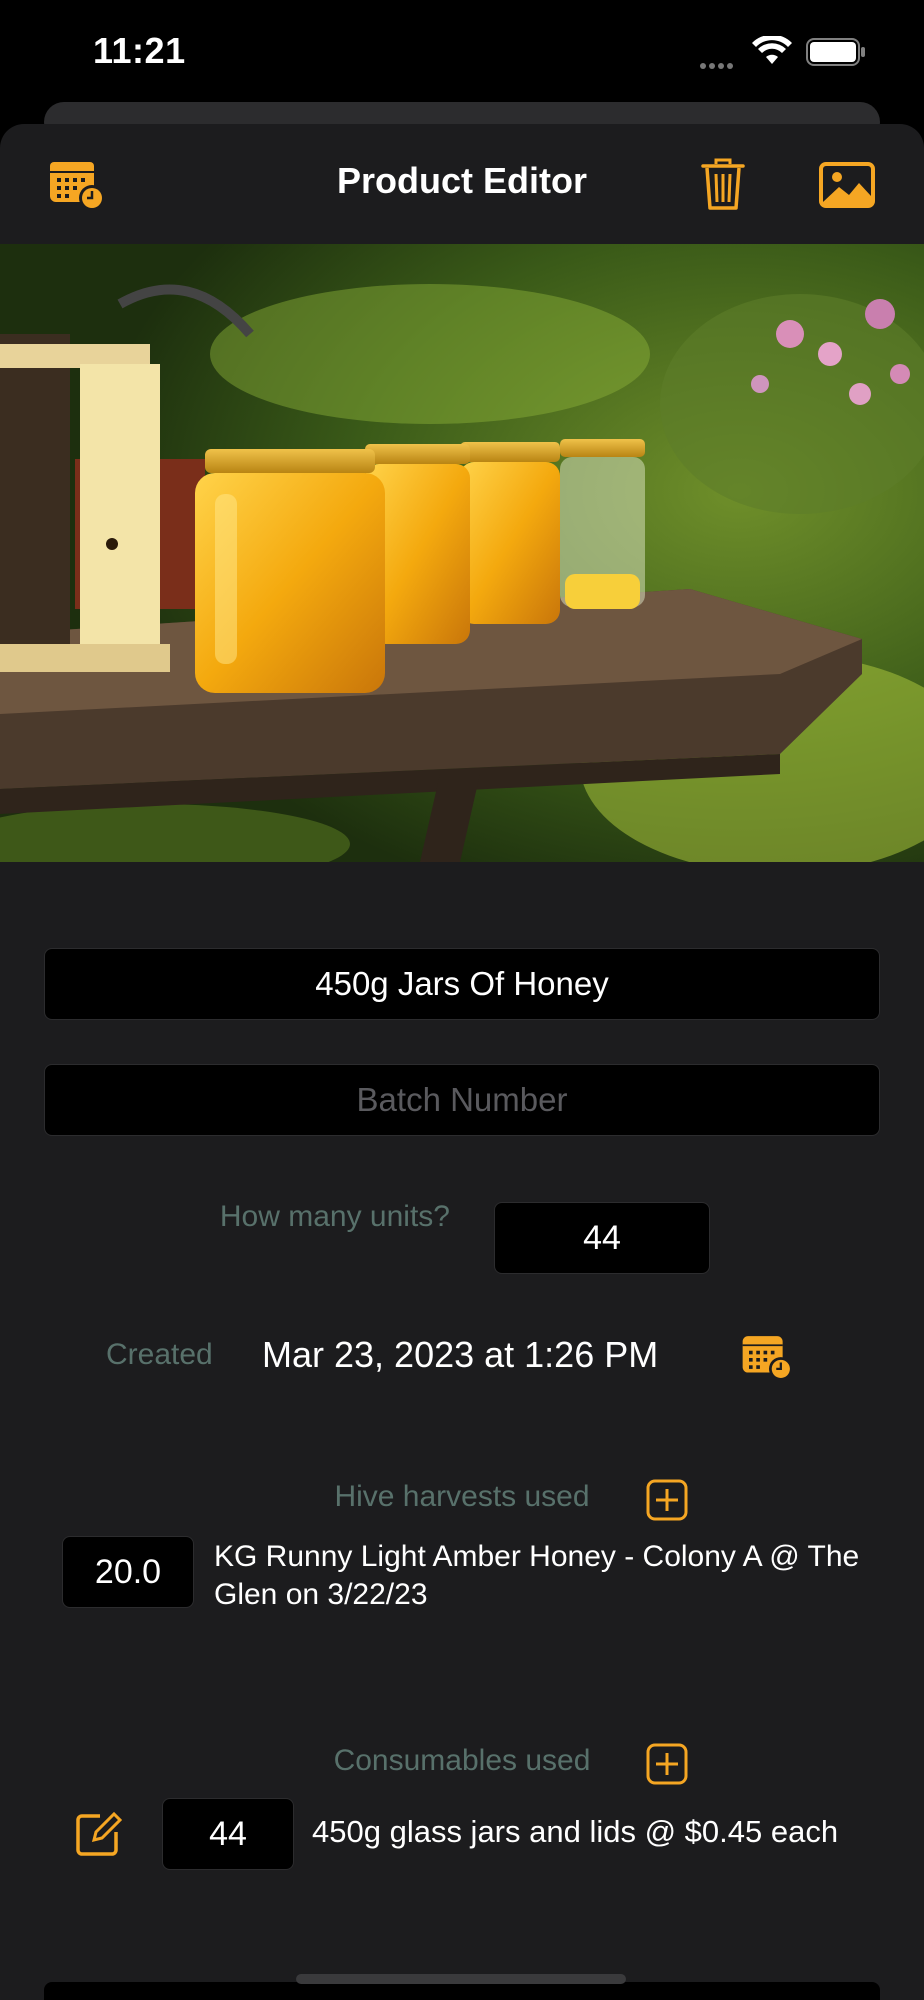  I want to click on add-consumable-button, so click(667, 1764).